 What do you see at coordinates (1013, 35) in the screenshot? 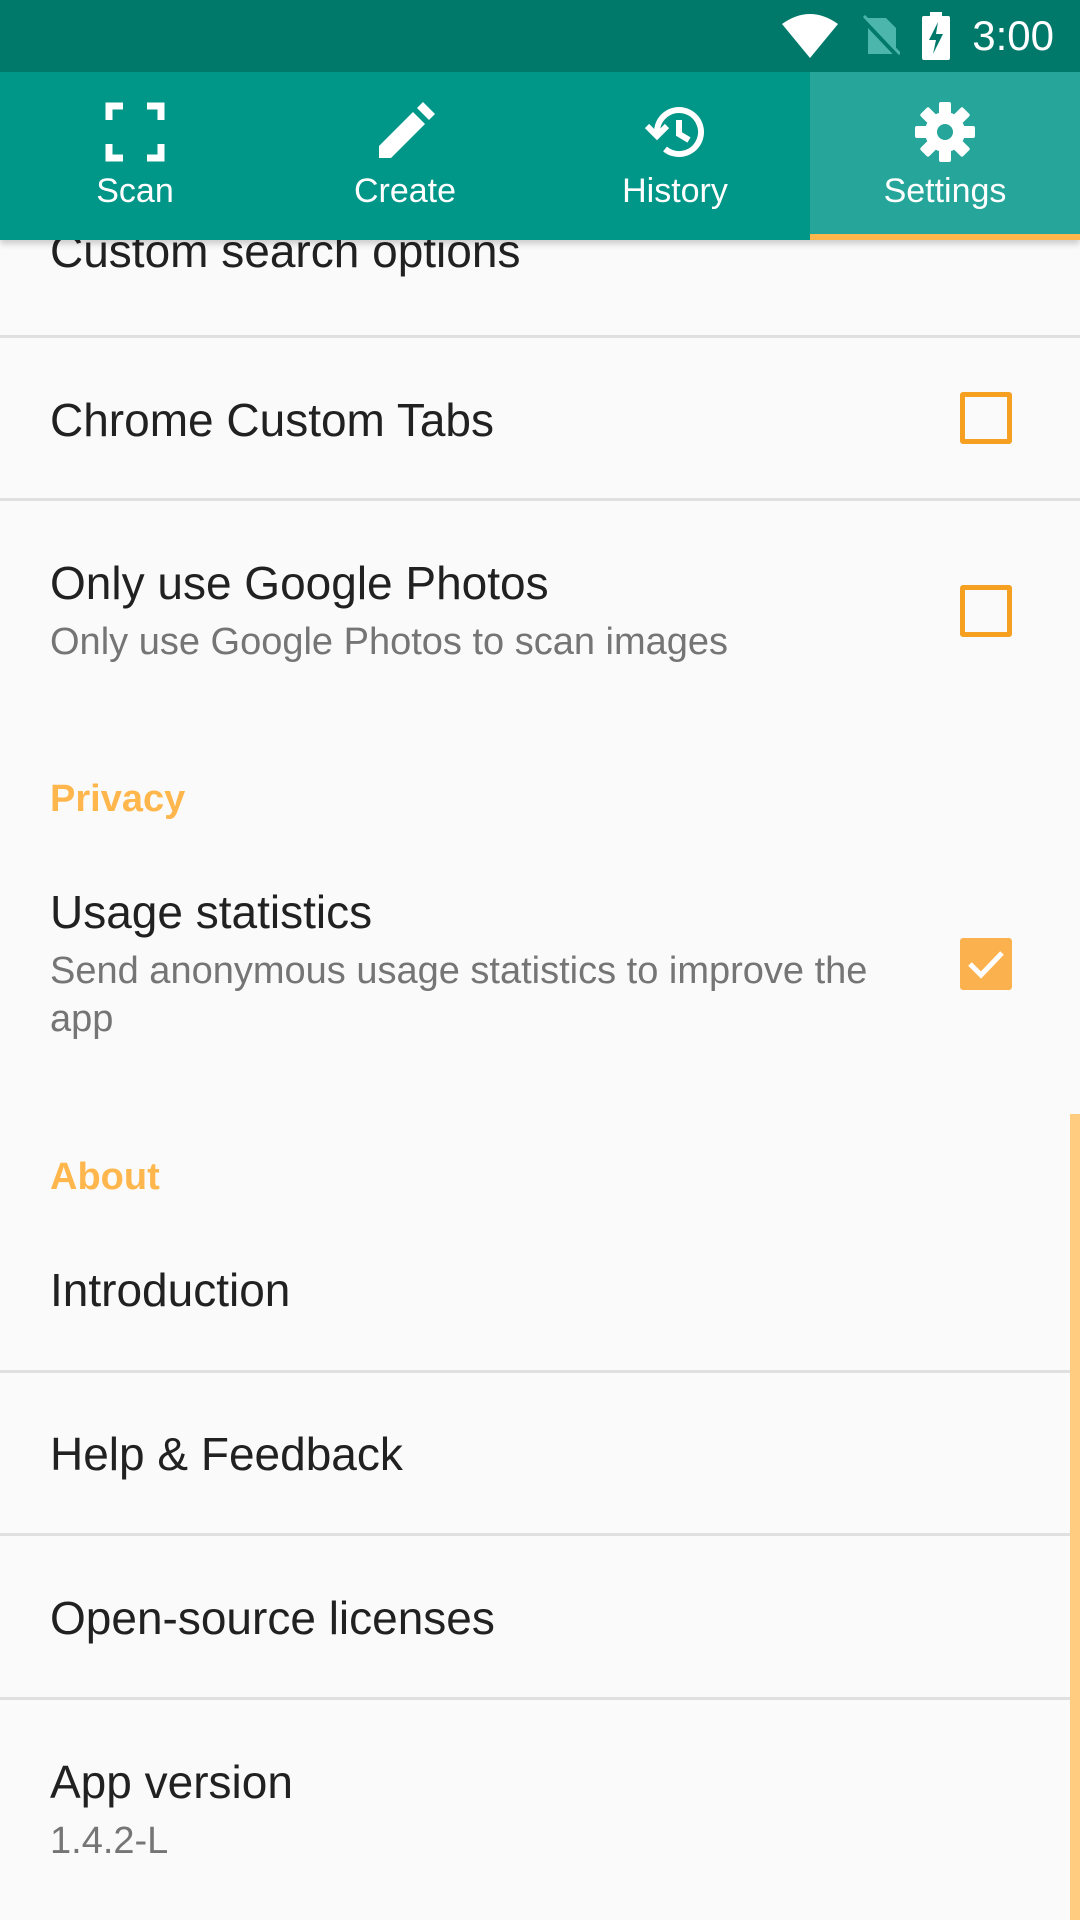
I see `clock: 3:00` at bounding box center [1013, 35].